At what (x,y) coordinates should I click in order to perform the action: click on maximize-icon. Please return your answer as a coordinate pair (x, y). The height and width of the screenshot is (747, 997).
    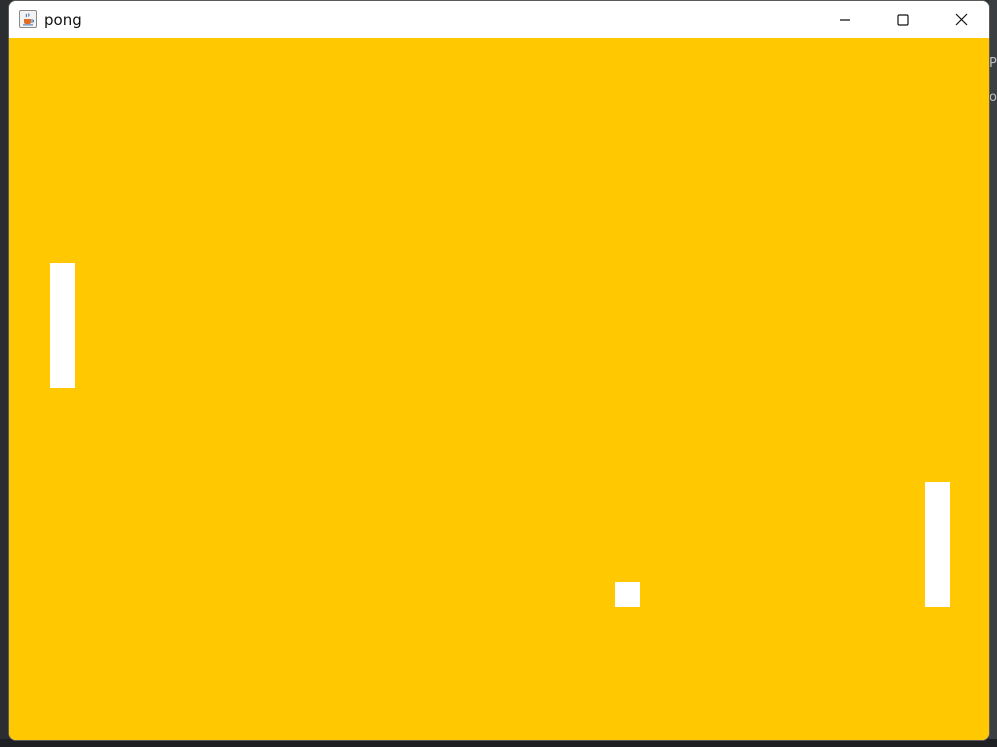
    Looking at the image, I should click on (903, 19).